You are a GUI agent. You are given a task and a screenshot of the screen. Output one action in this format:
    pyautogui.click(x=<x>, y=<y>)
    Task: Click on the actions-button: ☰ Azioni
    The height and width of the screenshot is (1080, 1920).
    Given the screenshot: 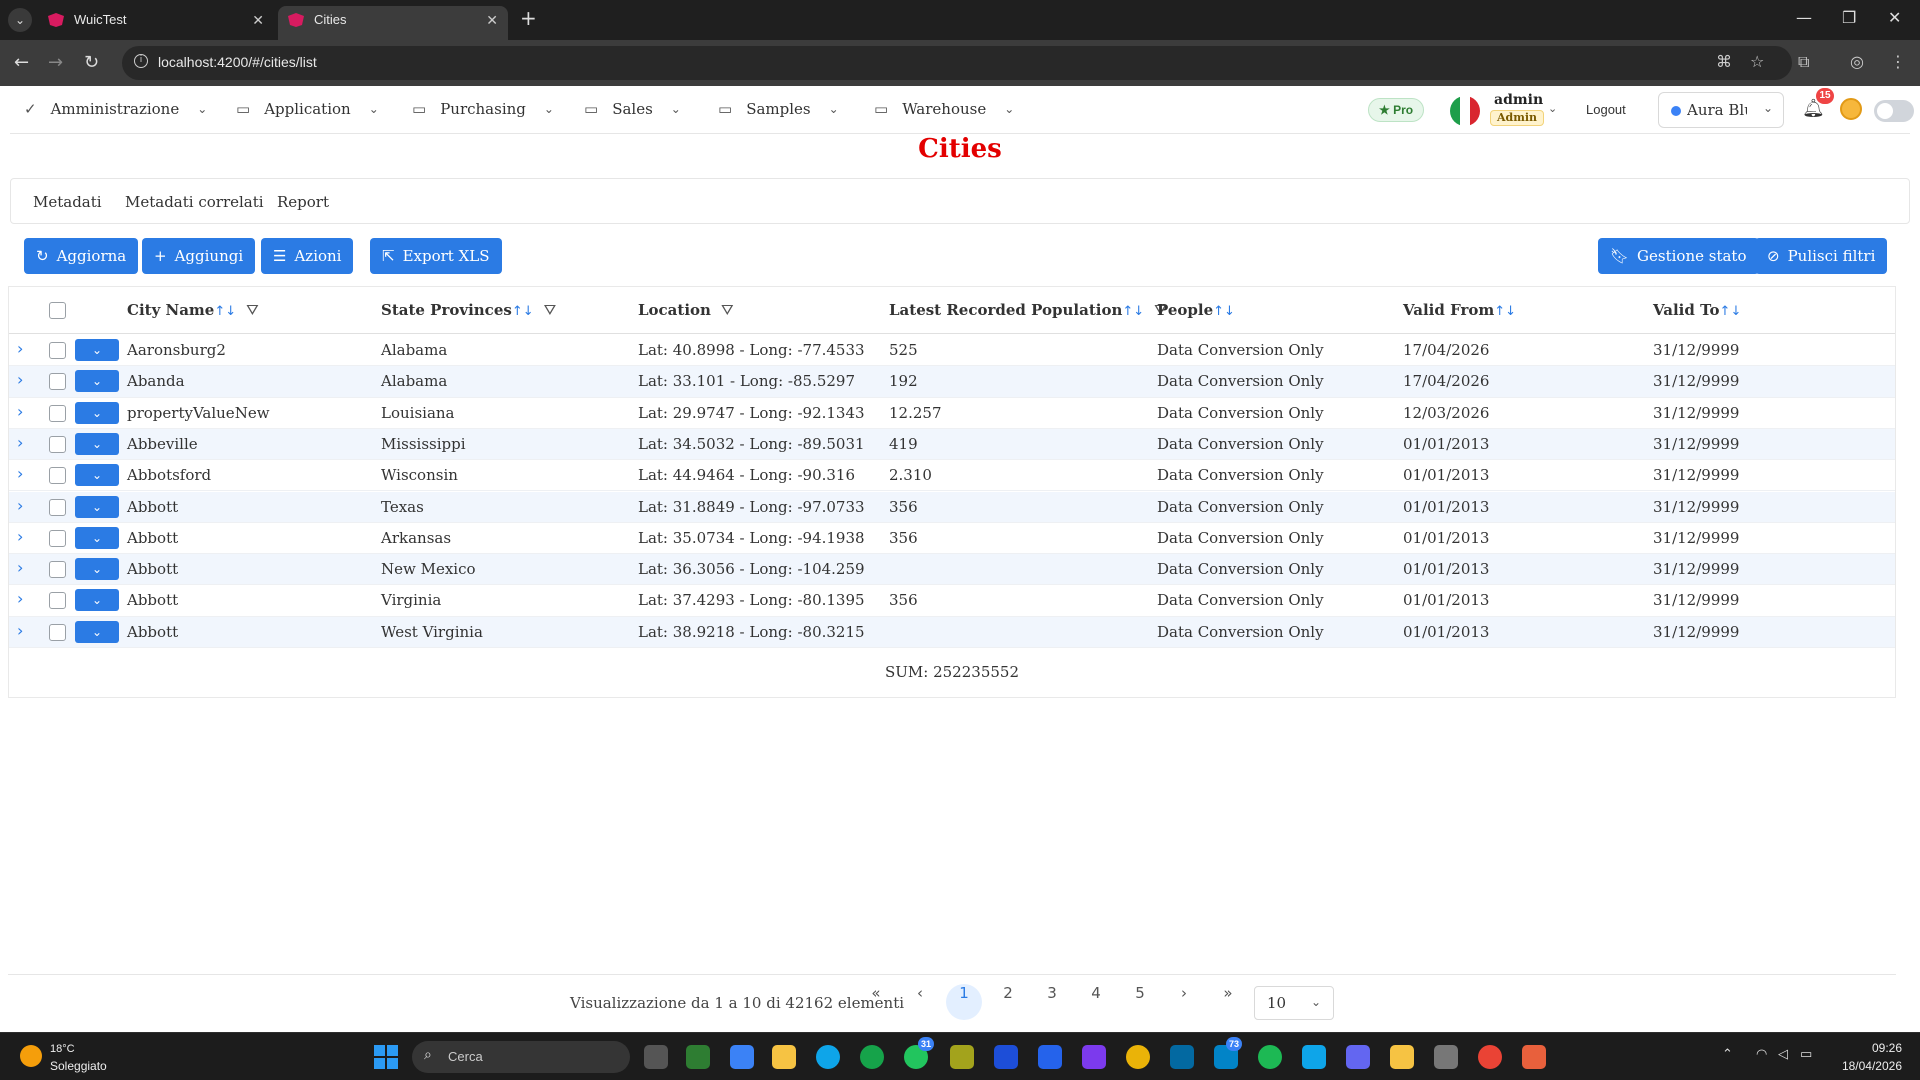 What is the action you would take?
    pyautogui.click(x=307, y=256)
    